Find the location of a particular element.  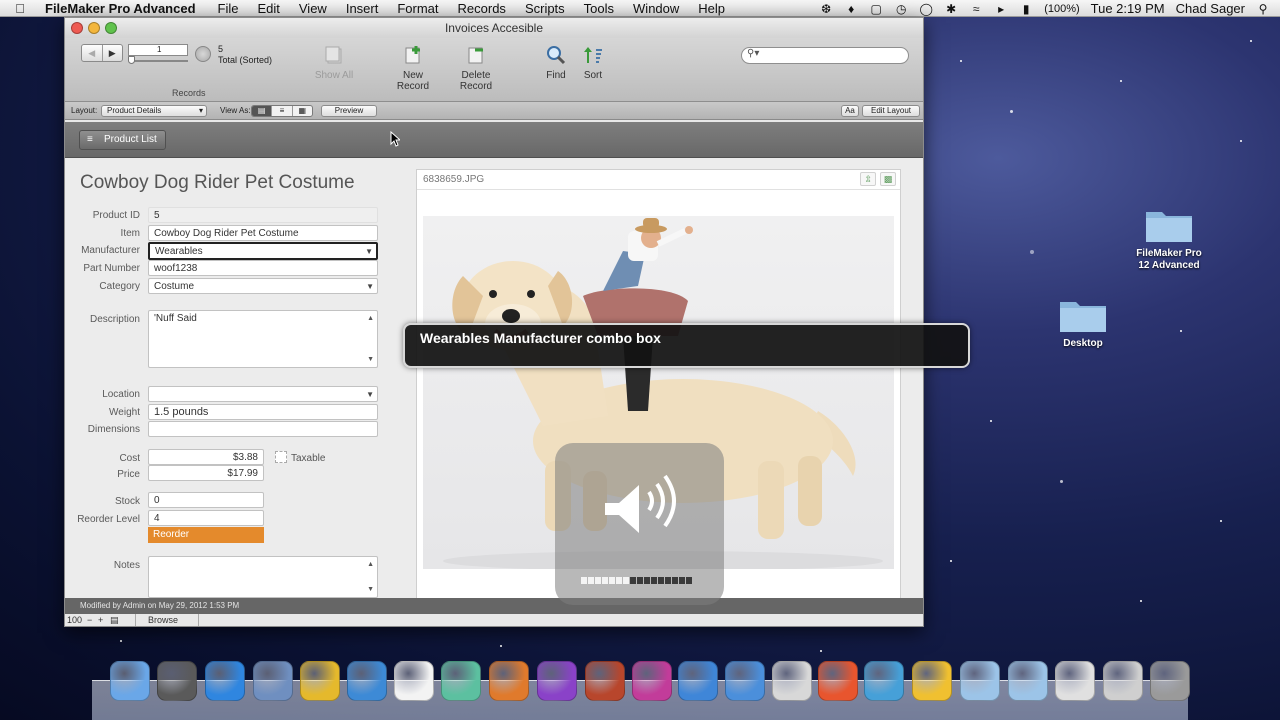

view-as-form-icon: ▤ is located at coordinates (262, 111).